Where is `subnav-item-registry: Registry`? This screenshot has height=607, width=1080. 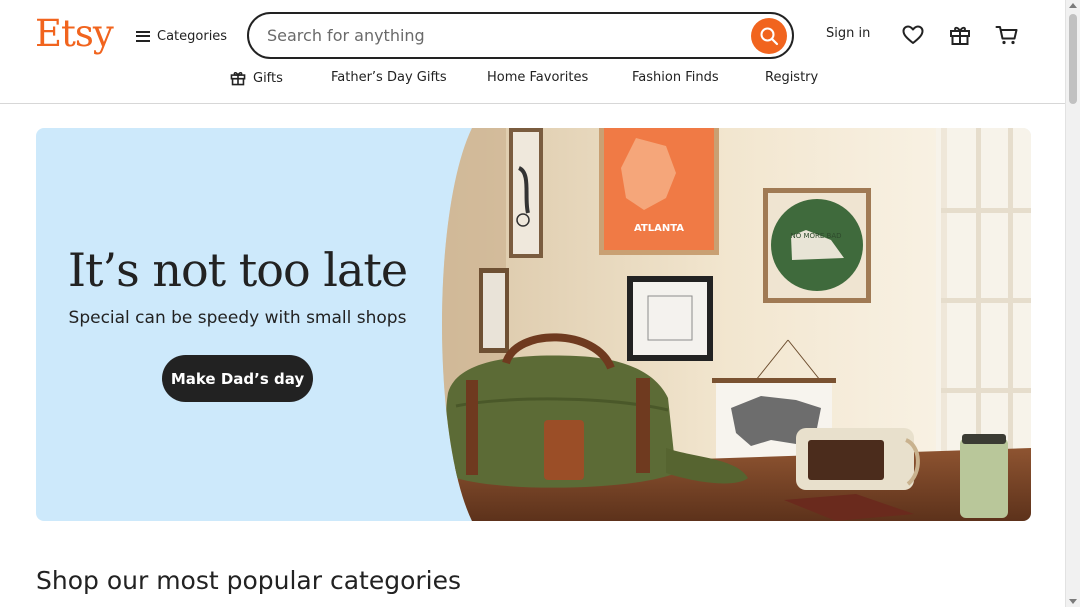 subnav-item-registry: Registry is located at coordinates (791, 77).